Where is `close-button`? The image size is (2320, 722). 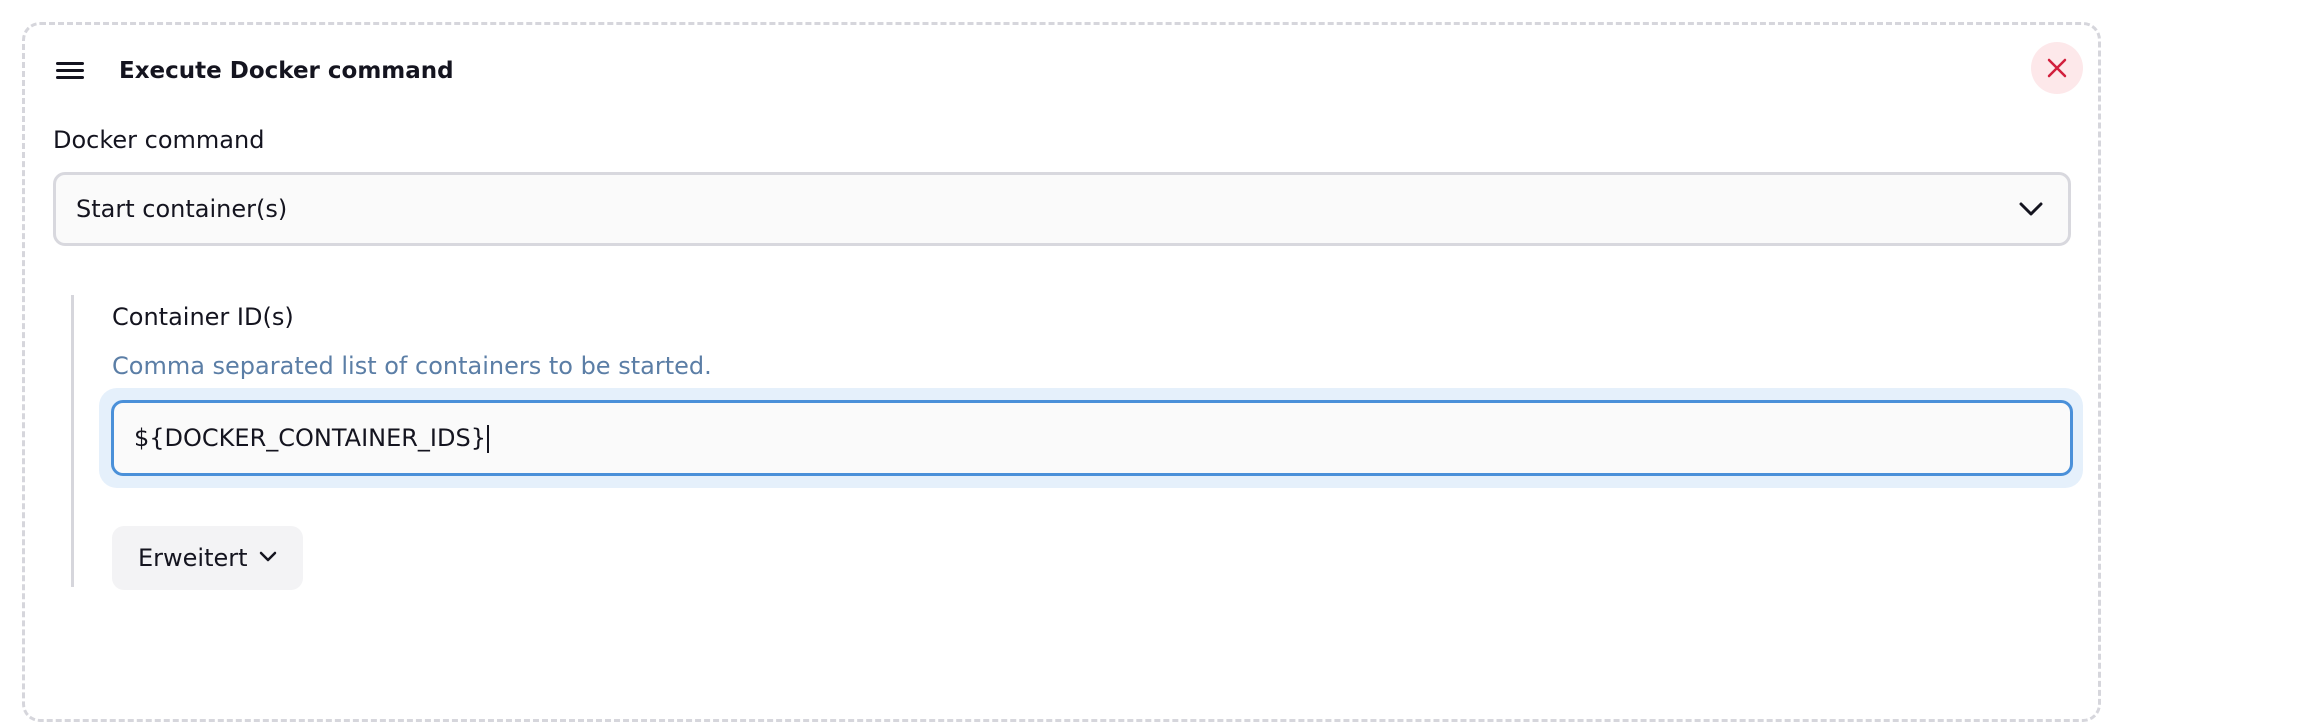
close-button is located at coordinates (2057, 68).